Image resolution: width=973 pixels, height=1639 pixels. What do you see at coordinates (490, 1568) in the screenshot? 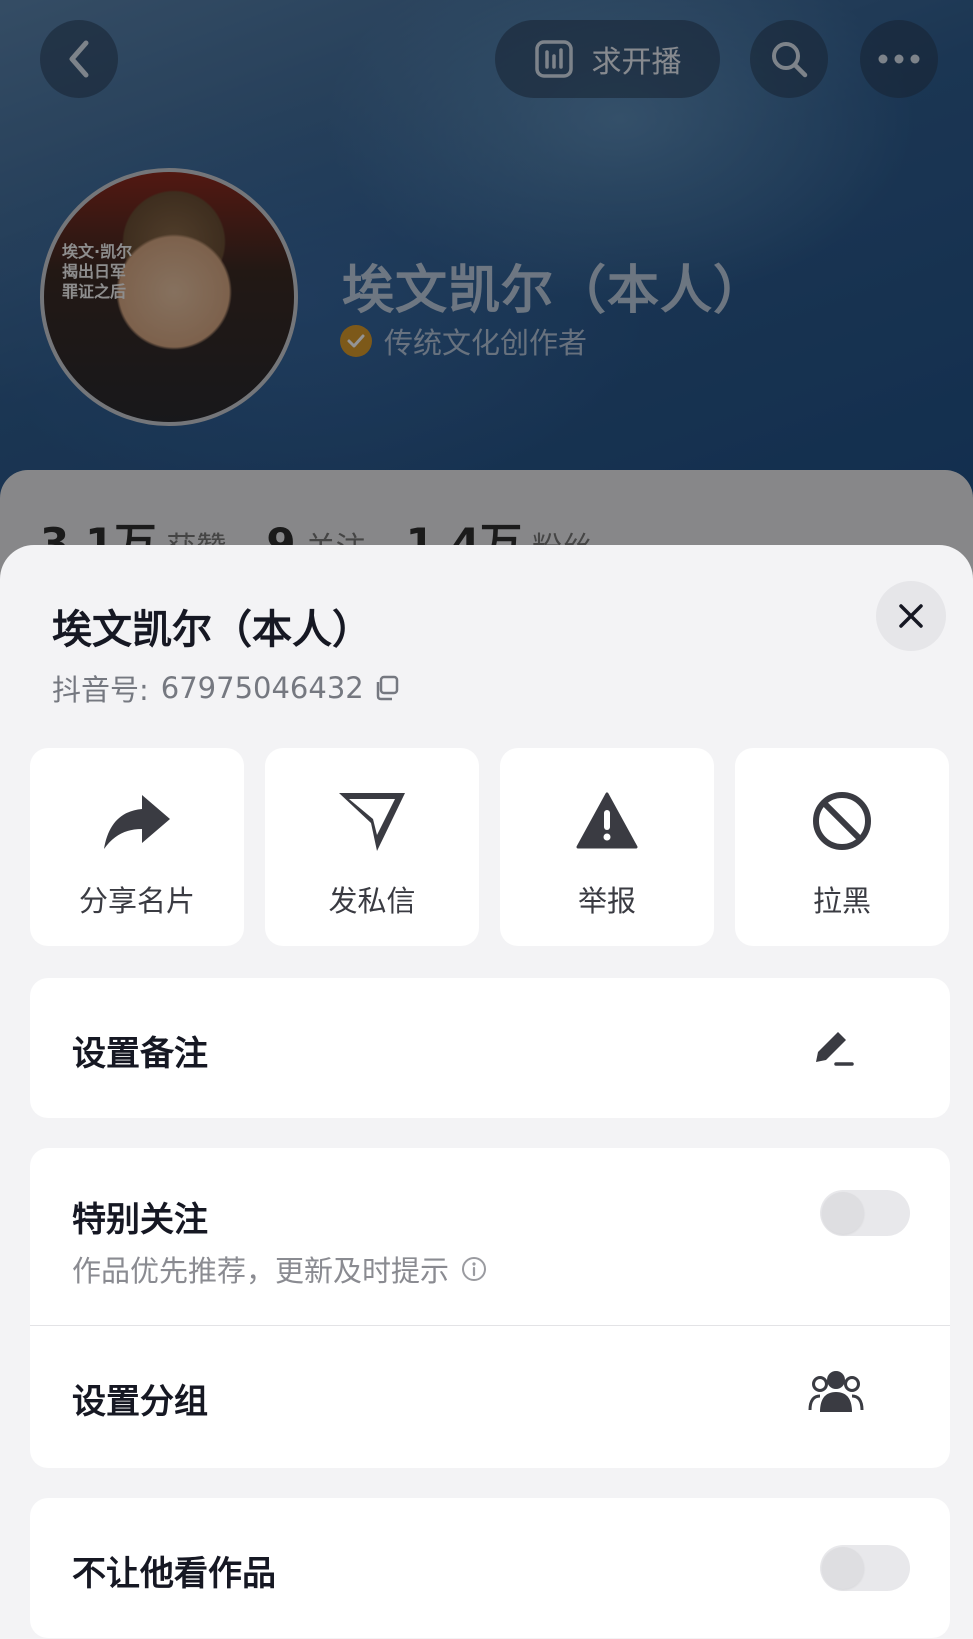
I see `hide-works-row: 不让他看作品` at bounding box center [490, 1568].